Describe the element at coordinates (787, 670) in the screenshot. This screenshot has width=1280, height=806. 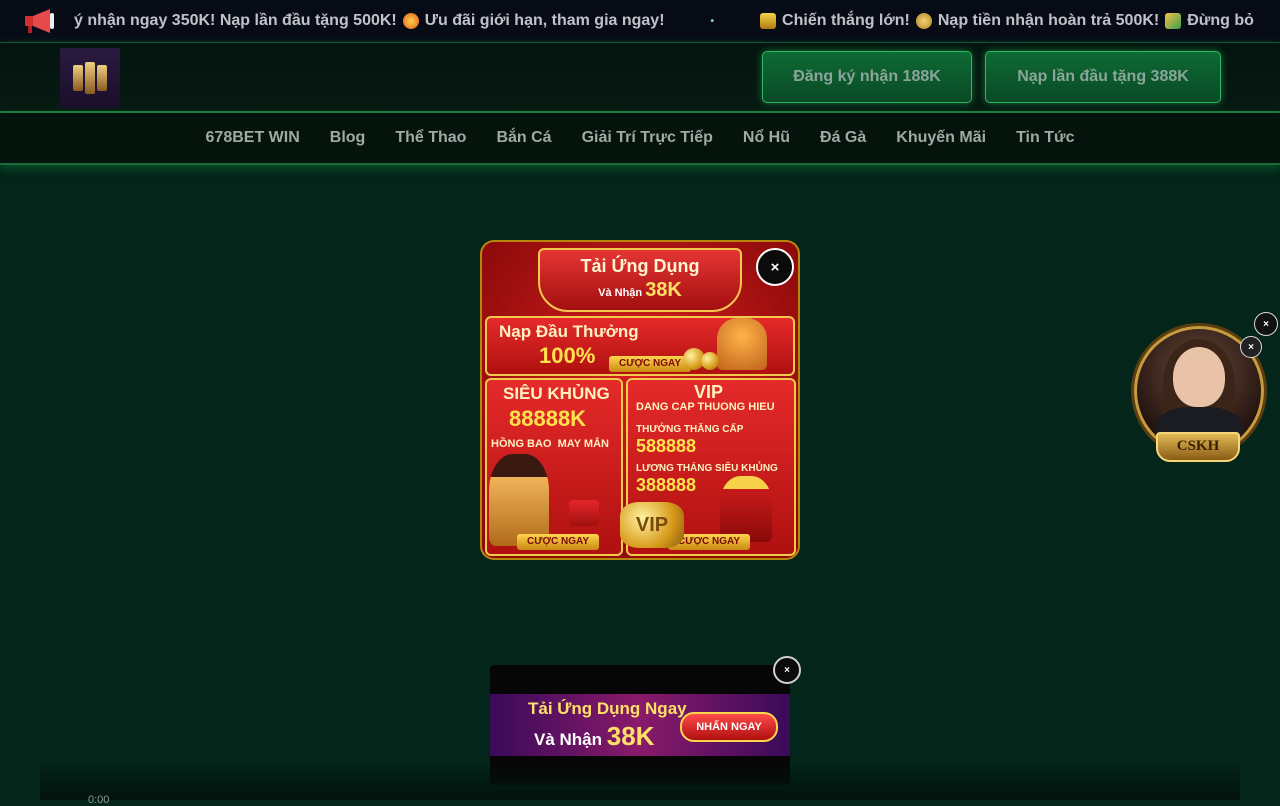
I see `close-banner-button: ×` at that location.